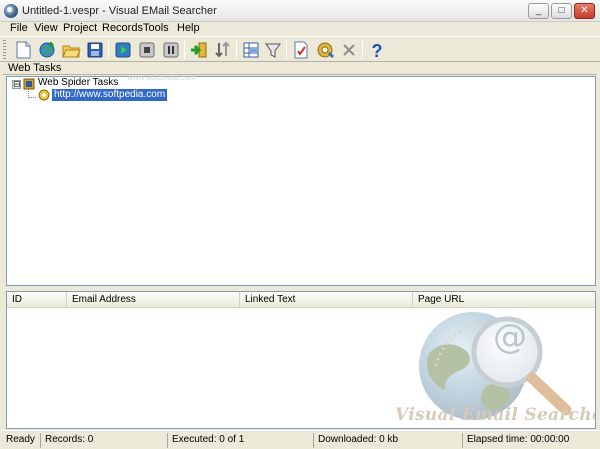  What do you see at coordinates (387, 440) in the screenshot?
I see `status-downloaded: Downloaded: 0 kb` at bounding box center [387, 440].